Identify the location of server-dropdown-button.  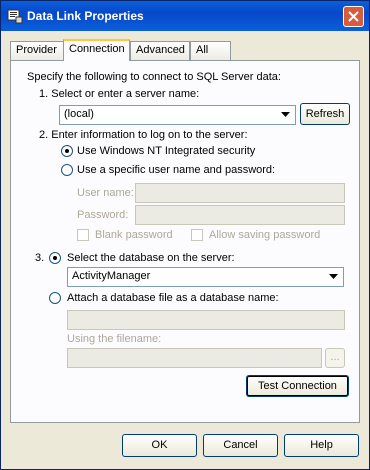
(286, 115).